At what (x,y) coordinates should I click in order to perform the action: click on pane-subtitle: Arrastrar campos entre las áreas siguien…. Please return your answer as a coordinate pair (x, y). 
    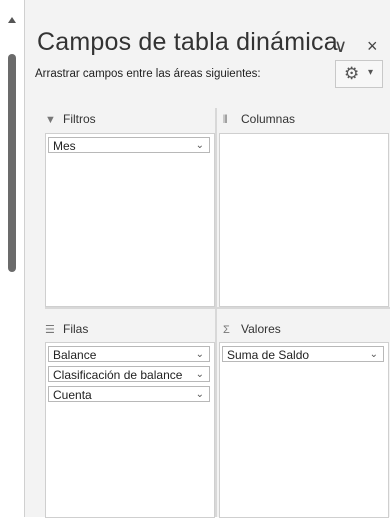
    Looking at the image, I should click on (148, 74).